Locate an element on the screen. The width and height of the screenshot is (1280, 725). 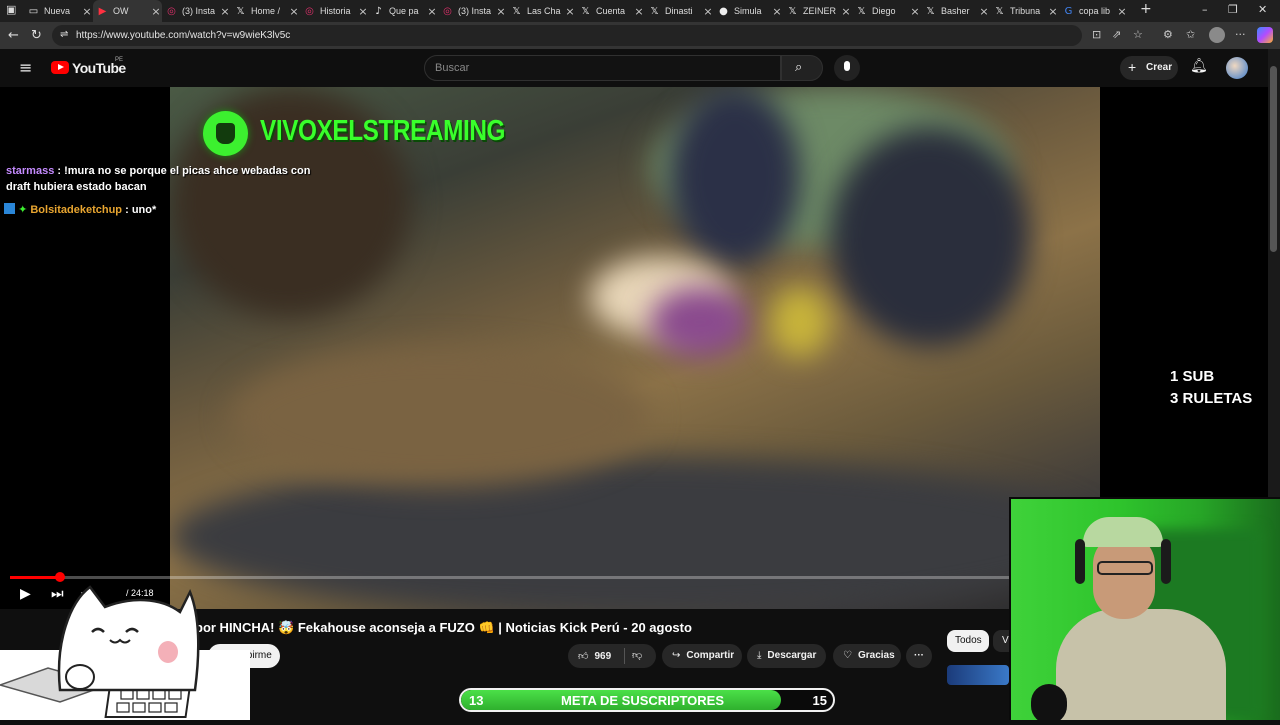
site-info-icon: ⇌ is located at coordinates (64, 34).